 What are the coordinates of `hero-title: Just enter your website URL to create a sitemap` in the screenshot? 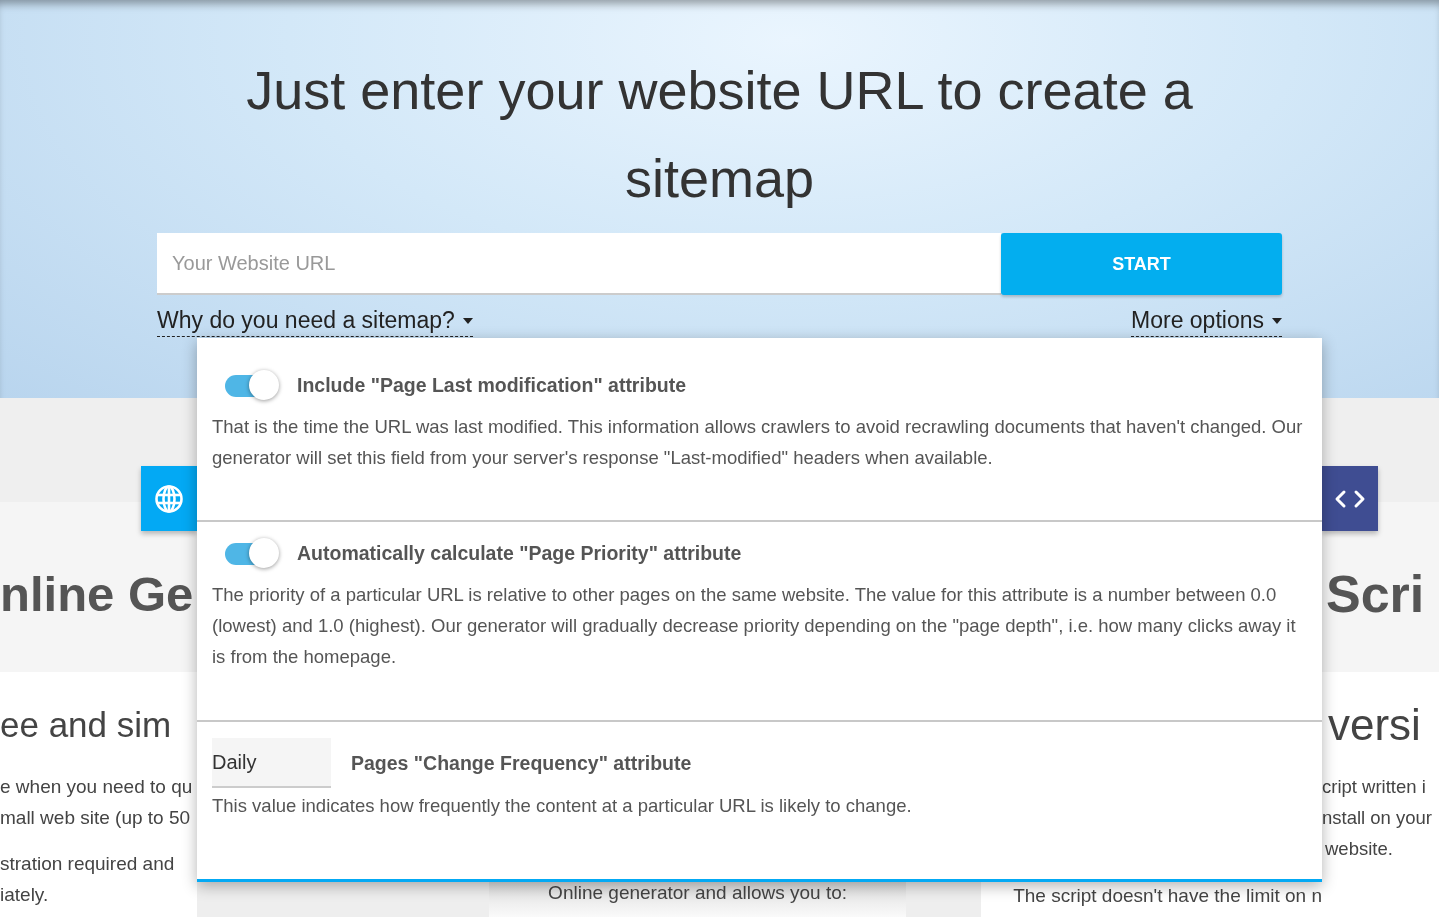 It's located at (719, 134).